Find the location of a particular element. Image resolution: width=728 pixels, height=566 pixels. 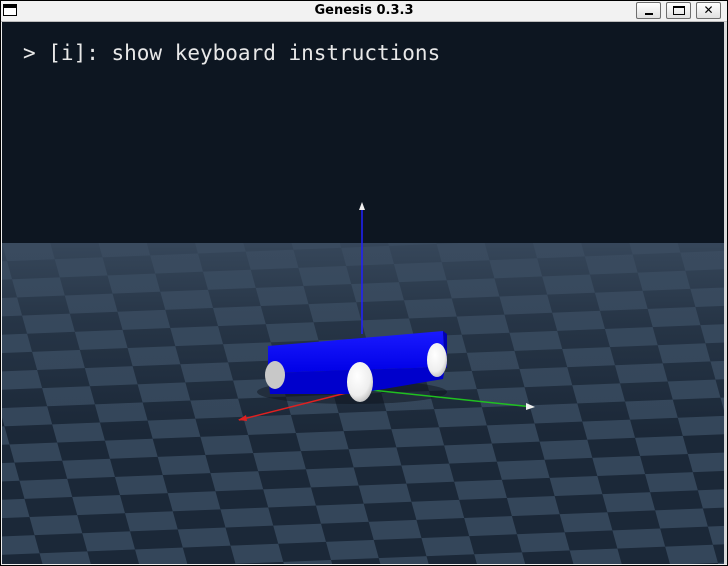

window-edge is located at coordinates (725, 293).